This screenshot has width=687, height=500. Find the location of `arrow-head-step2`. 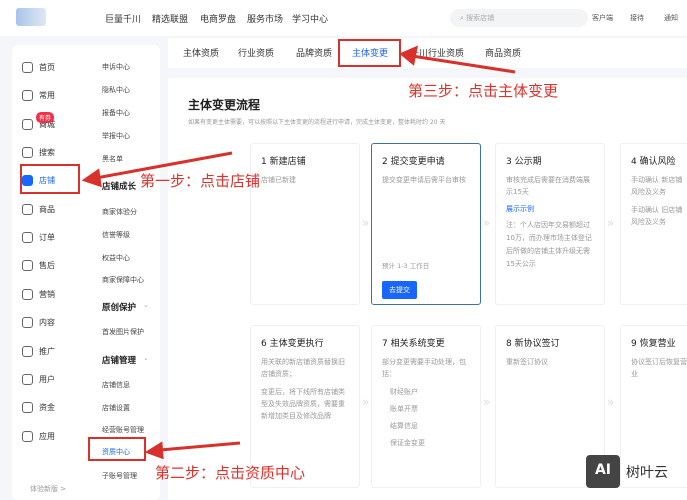

arrow-head-step2 is located at coordinates (154, 450).